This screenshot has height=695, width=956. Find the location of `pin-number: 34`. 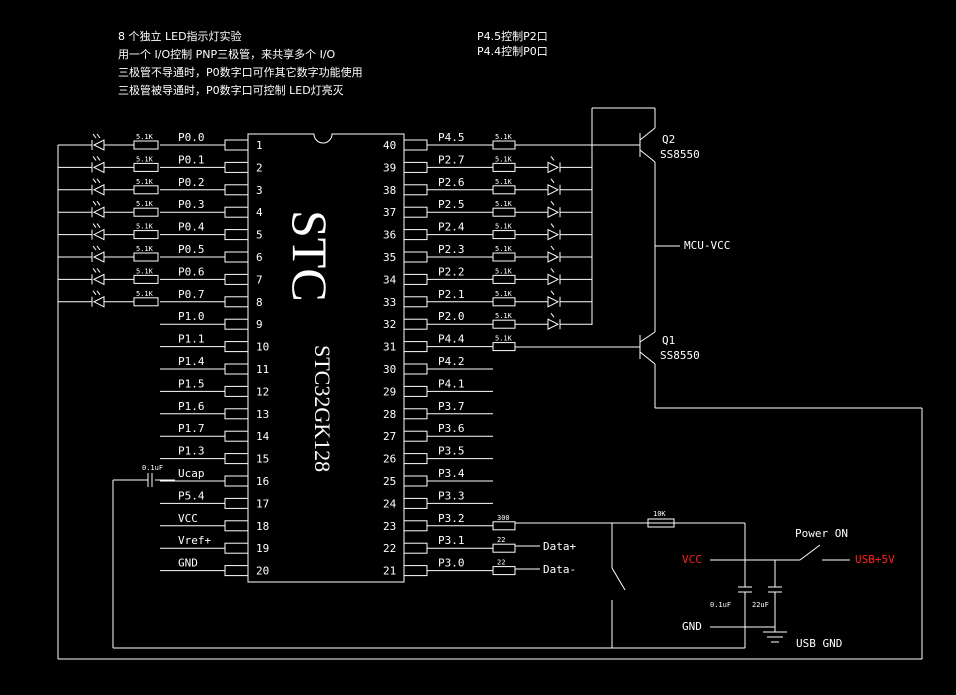

pin-number: 34 is located at coordinates (390, 279).